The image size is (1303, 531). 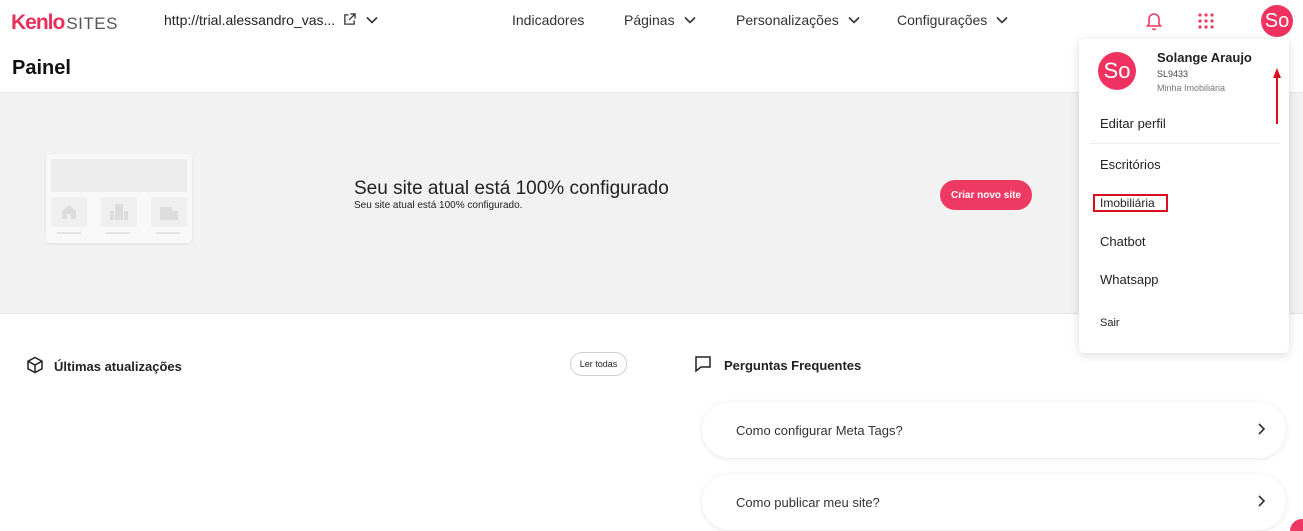 I want to click on highlight-box, so click(x=1130, y=203).